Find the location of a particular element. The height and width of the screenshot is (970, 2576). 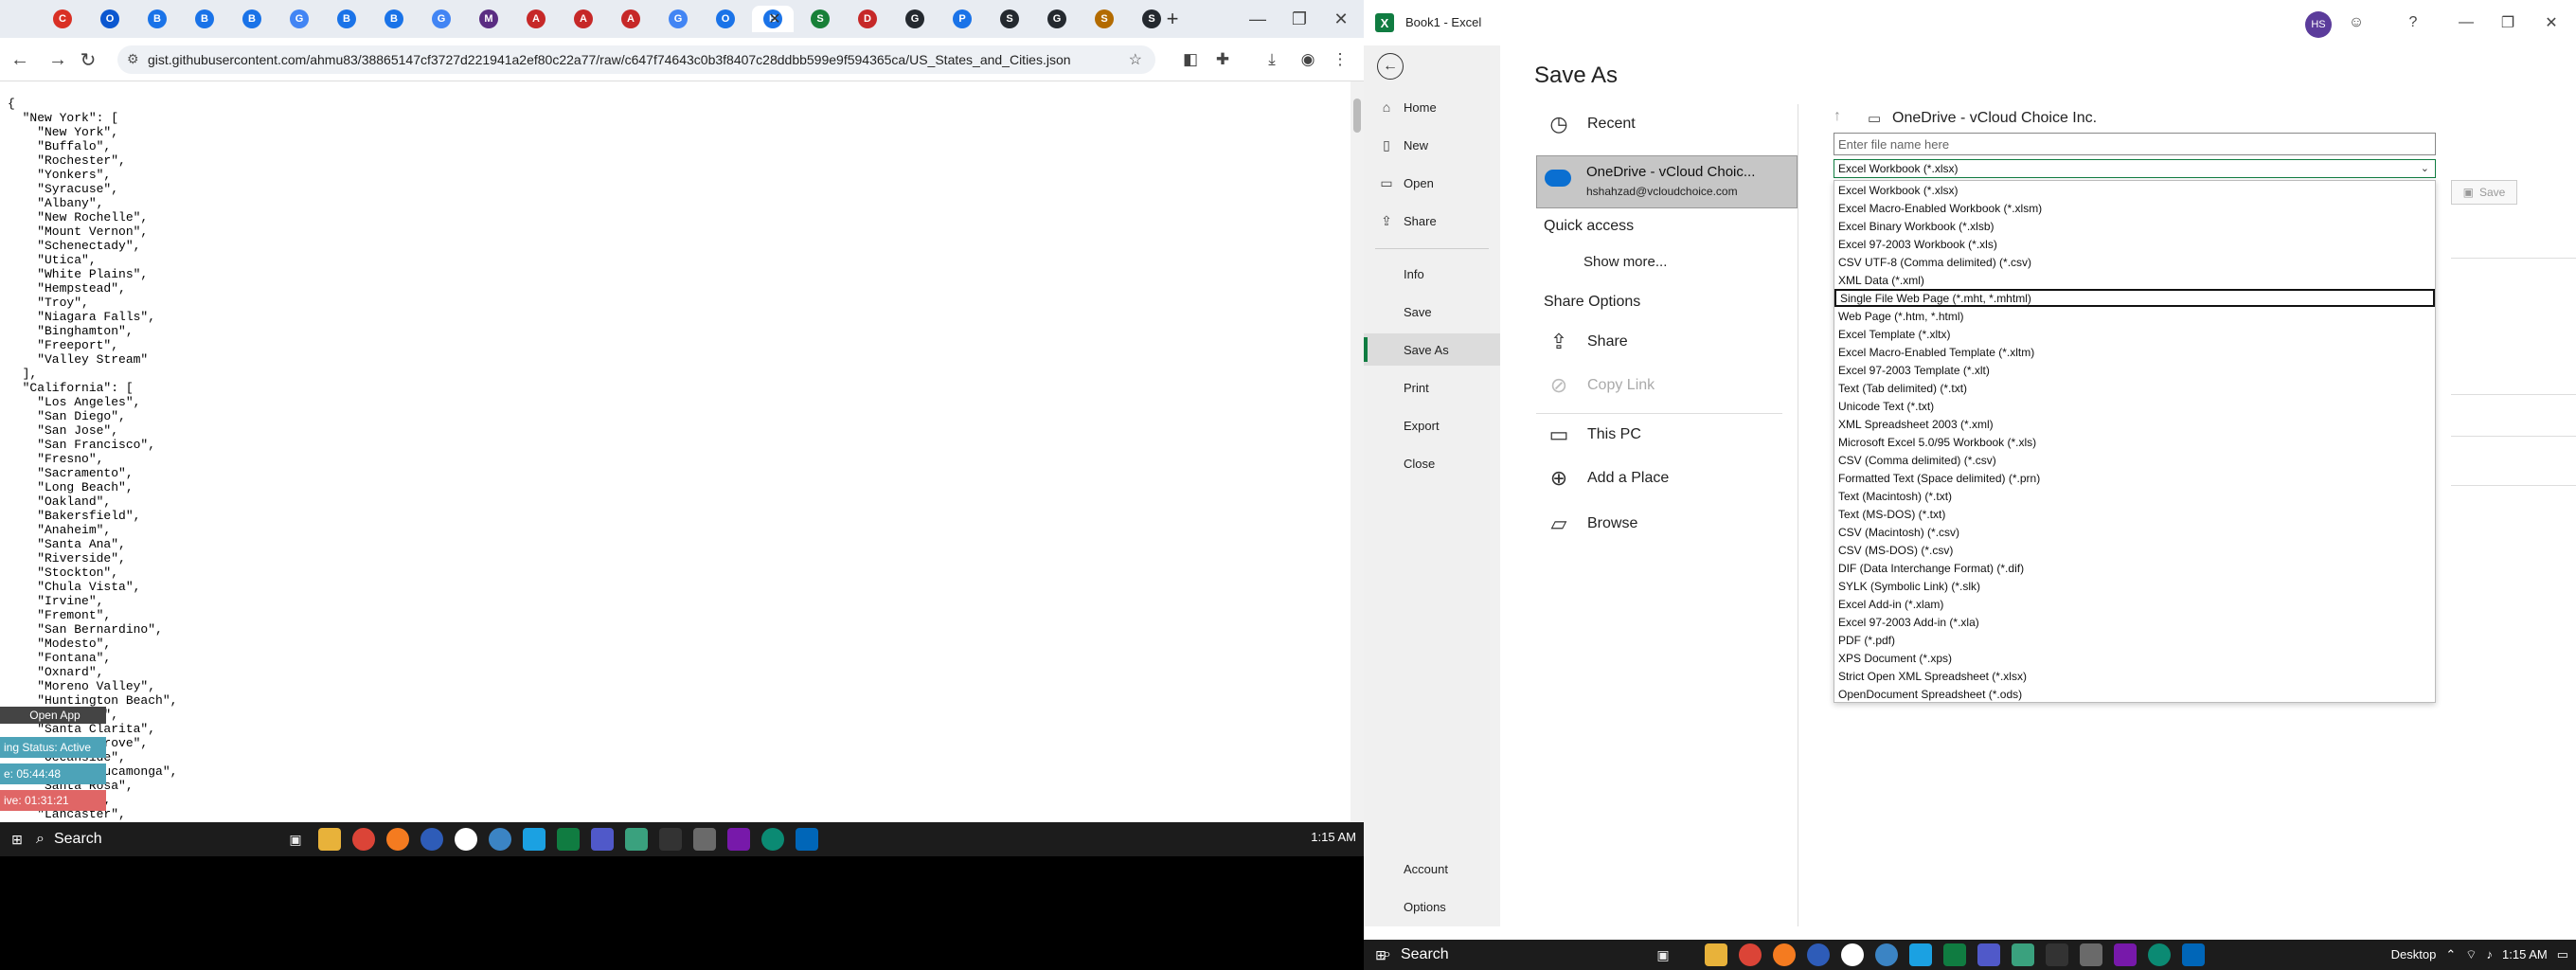

nav-export: Export is located at coordinates (1432, 425).